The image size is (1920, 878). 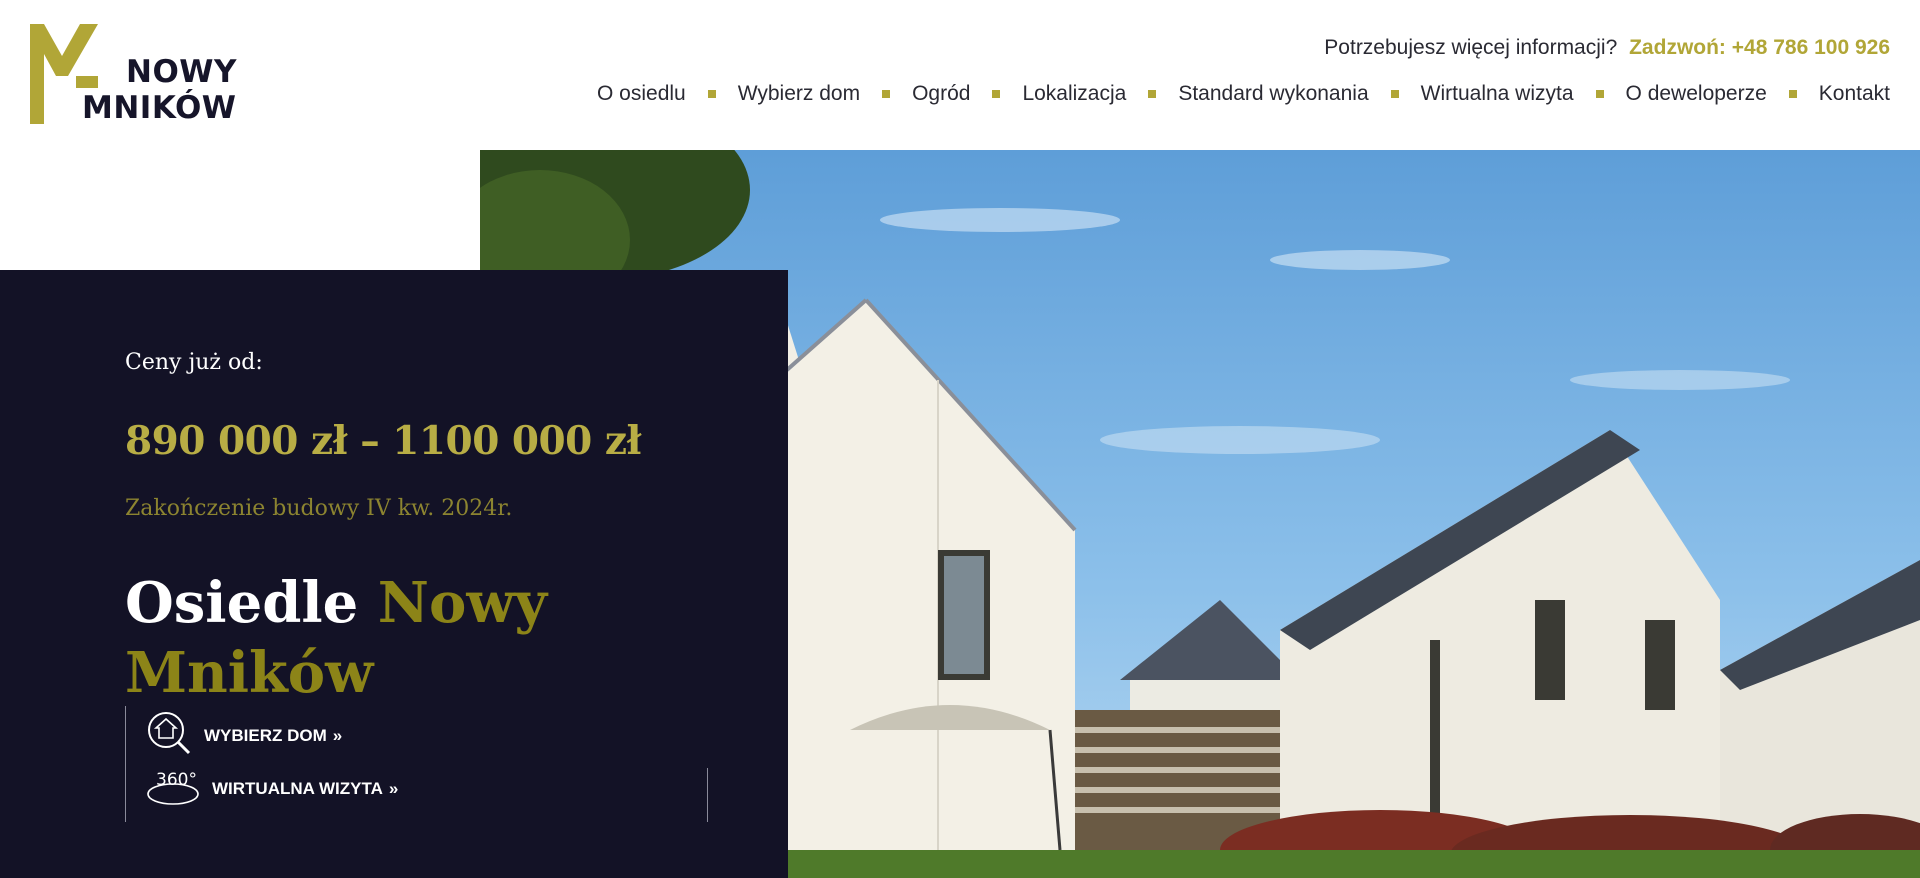 What do you see at coordinates (941, 94) in the screenshot?
I see `nav-item-ogrod: Ogród` at bounding box center [941, 94].